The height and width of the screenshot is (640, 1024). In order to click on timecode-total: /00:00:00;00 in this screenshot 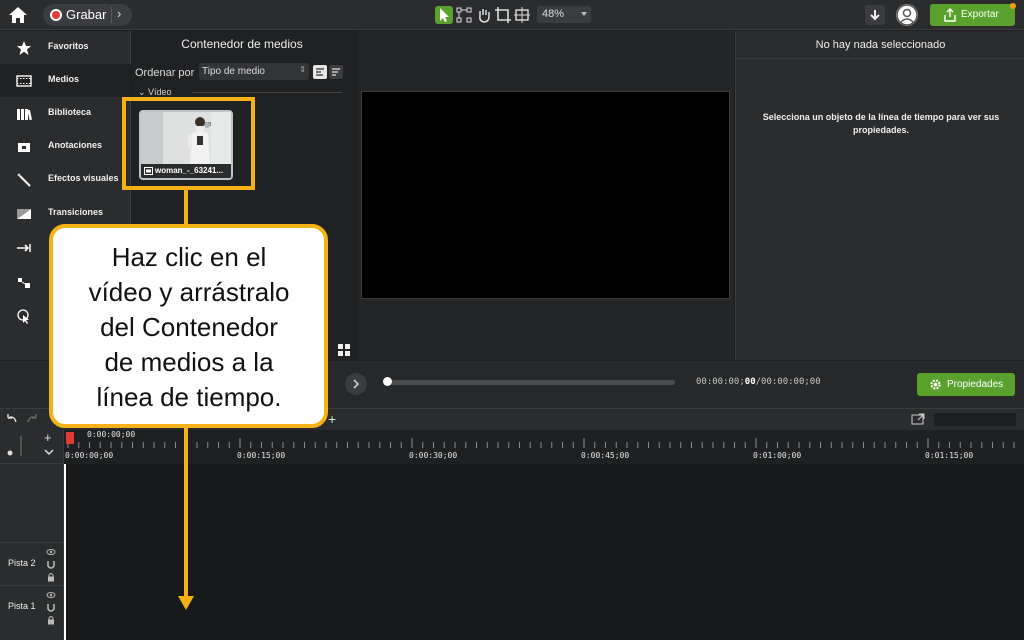, I will do `click(788, 382)`.